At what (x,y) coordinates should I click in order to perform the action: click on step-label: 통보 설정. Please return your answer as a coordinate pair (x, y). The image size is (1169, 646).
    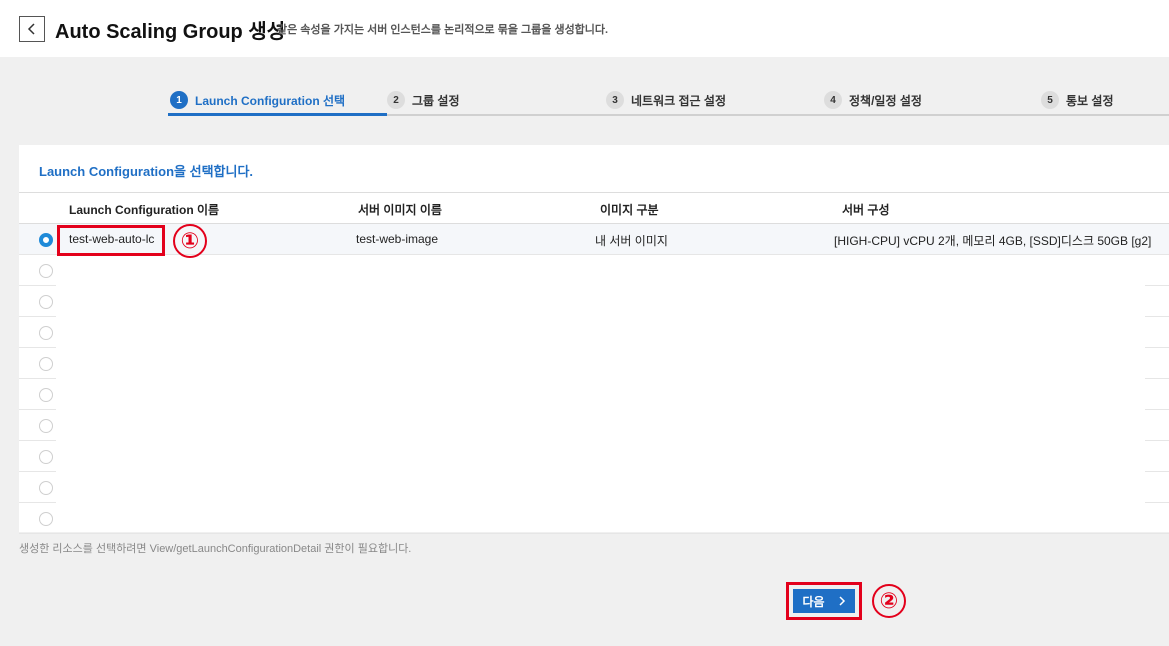
    Looking at the image, I should click on (1090, 100).